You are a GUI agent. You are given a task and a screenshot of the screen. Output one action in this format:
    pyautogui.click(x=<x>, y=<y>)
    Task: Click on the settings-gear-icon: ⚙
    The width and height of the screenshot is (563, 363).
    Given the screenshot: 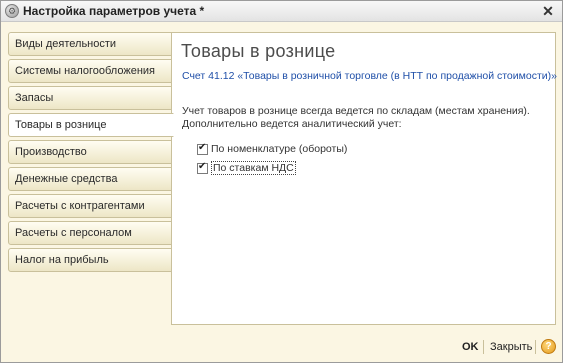 What is the action you would take?
    pyautogui.click(x=12, y=11)
    